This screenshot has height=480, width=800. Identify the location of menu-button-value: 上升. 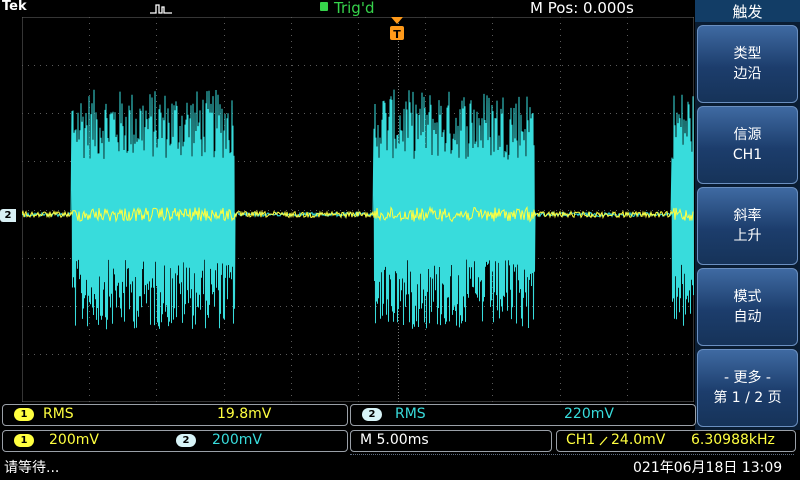
(747, 236).